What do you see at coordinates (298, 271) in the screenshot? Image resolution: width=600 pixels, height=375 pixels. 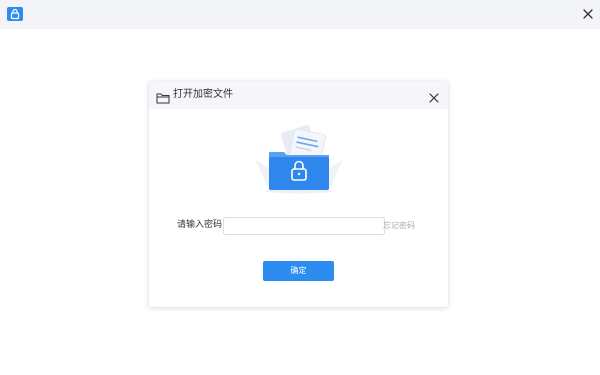 I see `confirm-button: 确定` at bounding box center [298, 271].